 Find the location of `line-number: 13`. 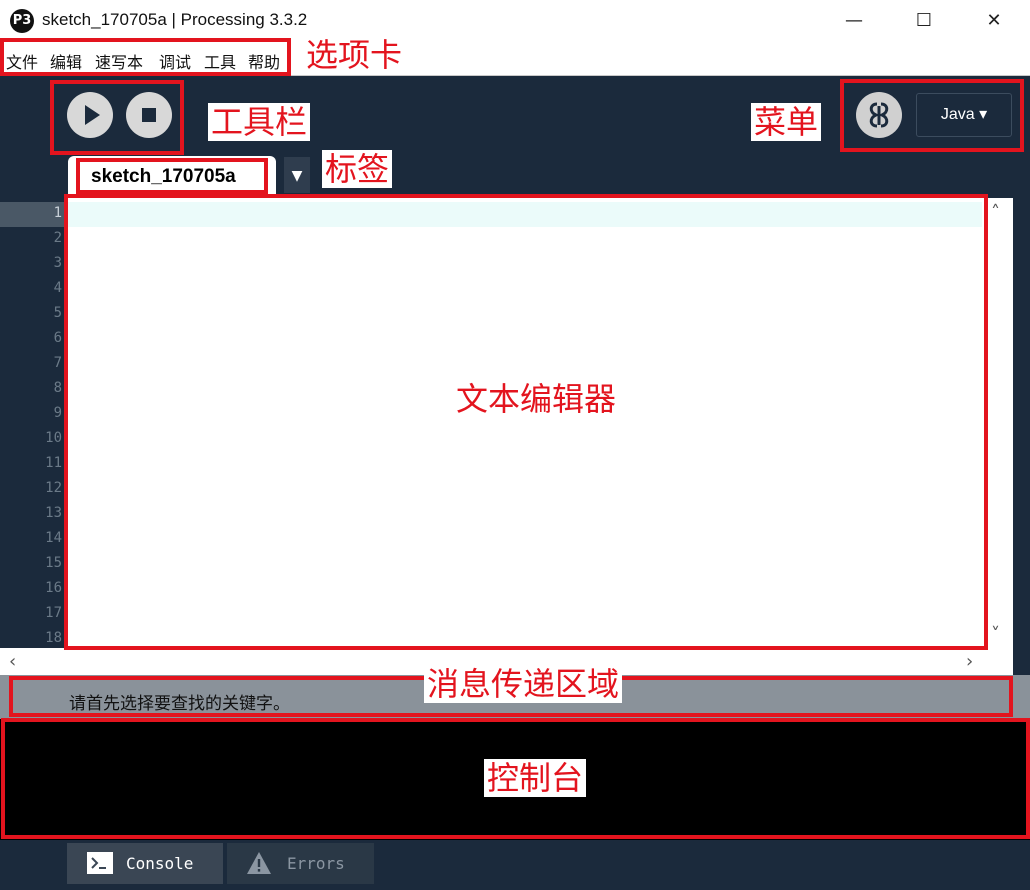

line-number: 13 is located at coordinates (53, 513).